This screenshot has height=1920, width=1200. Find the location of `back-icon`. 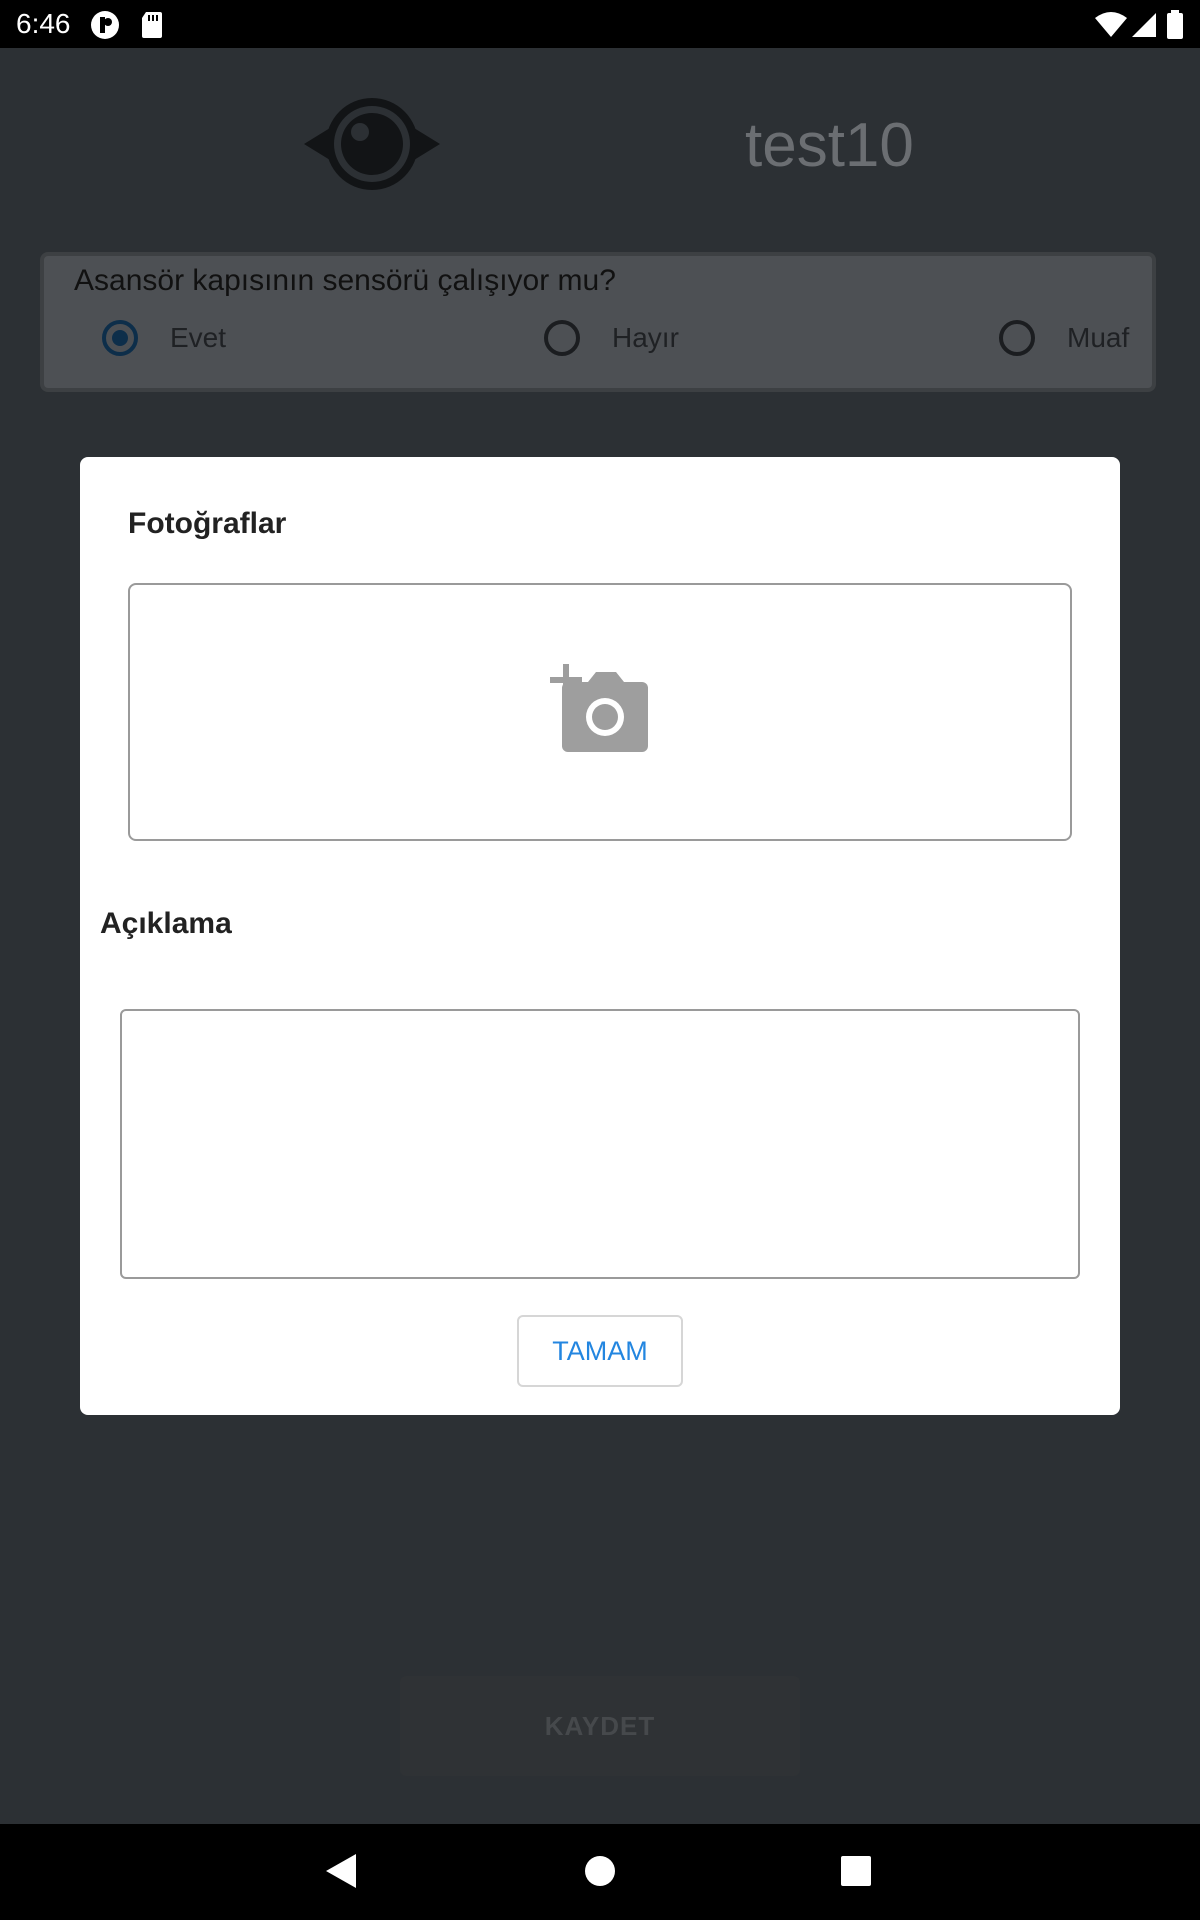

back-icon is located at coordinates (341, 1873).